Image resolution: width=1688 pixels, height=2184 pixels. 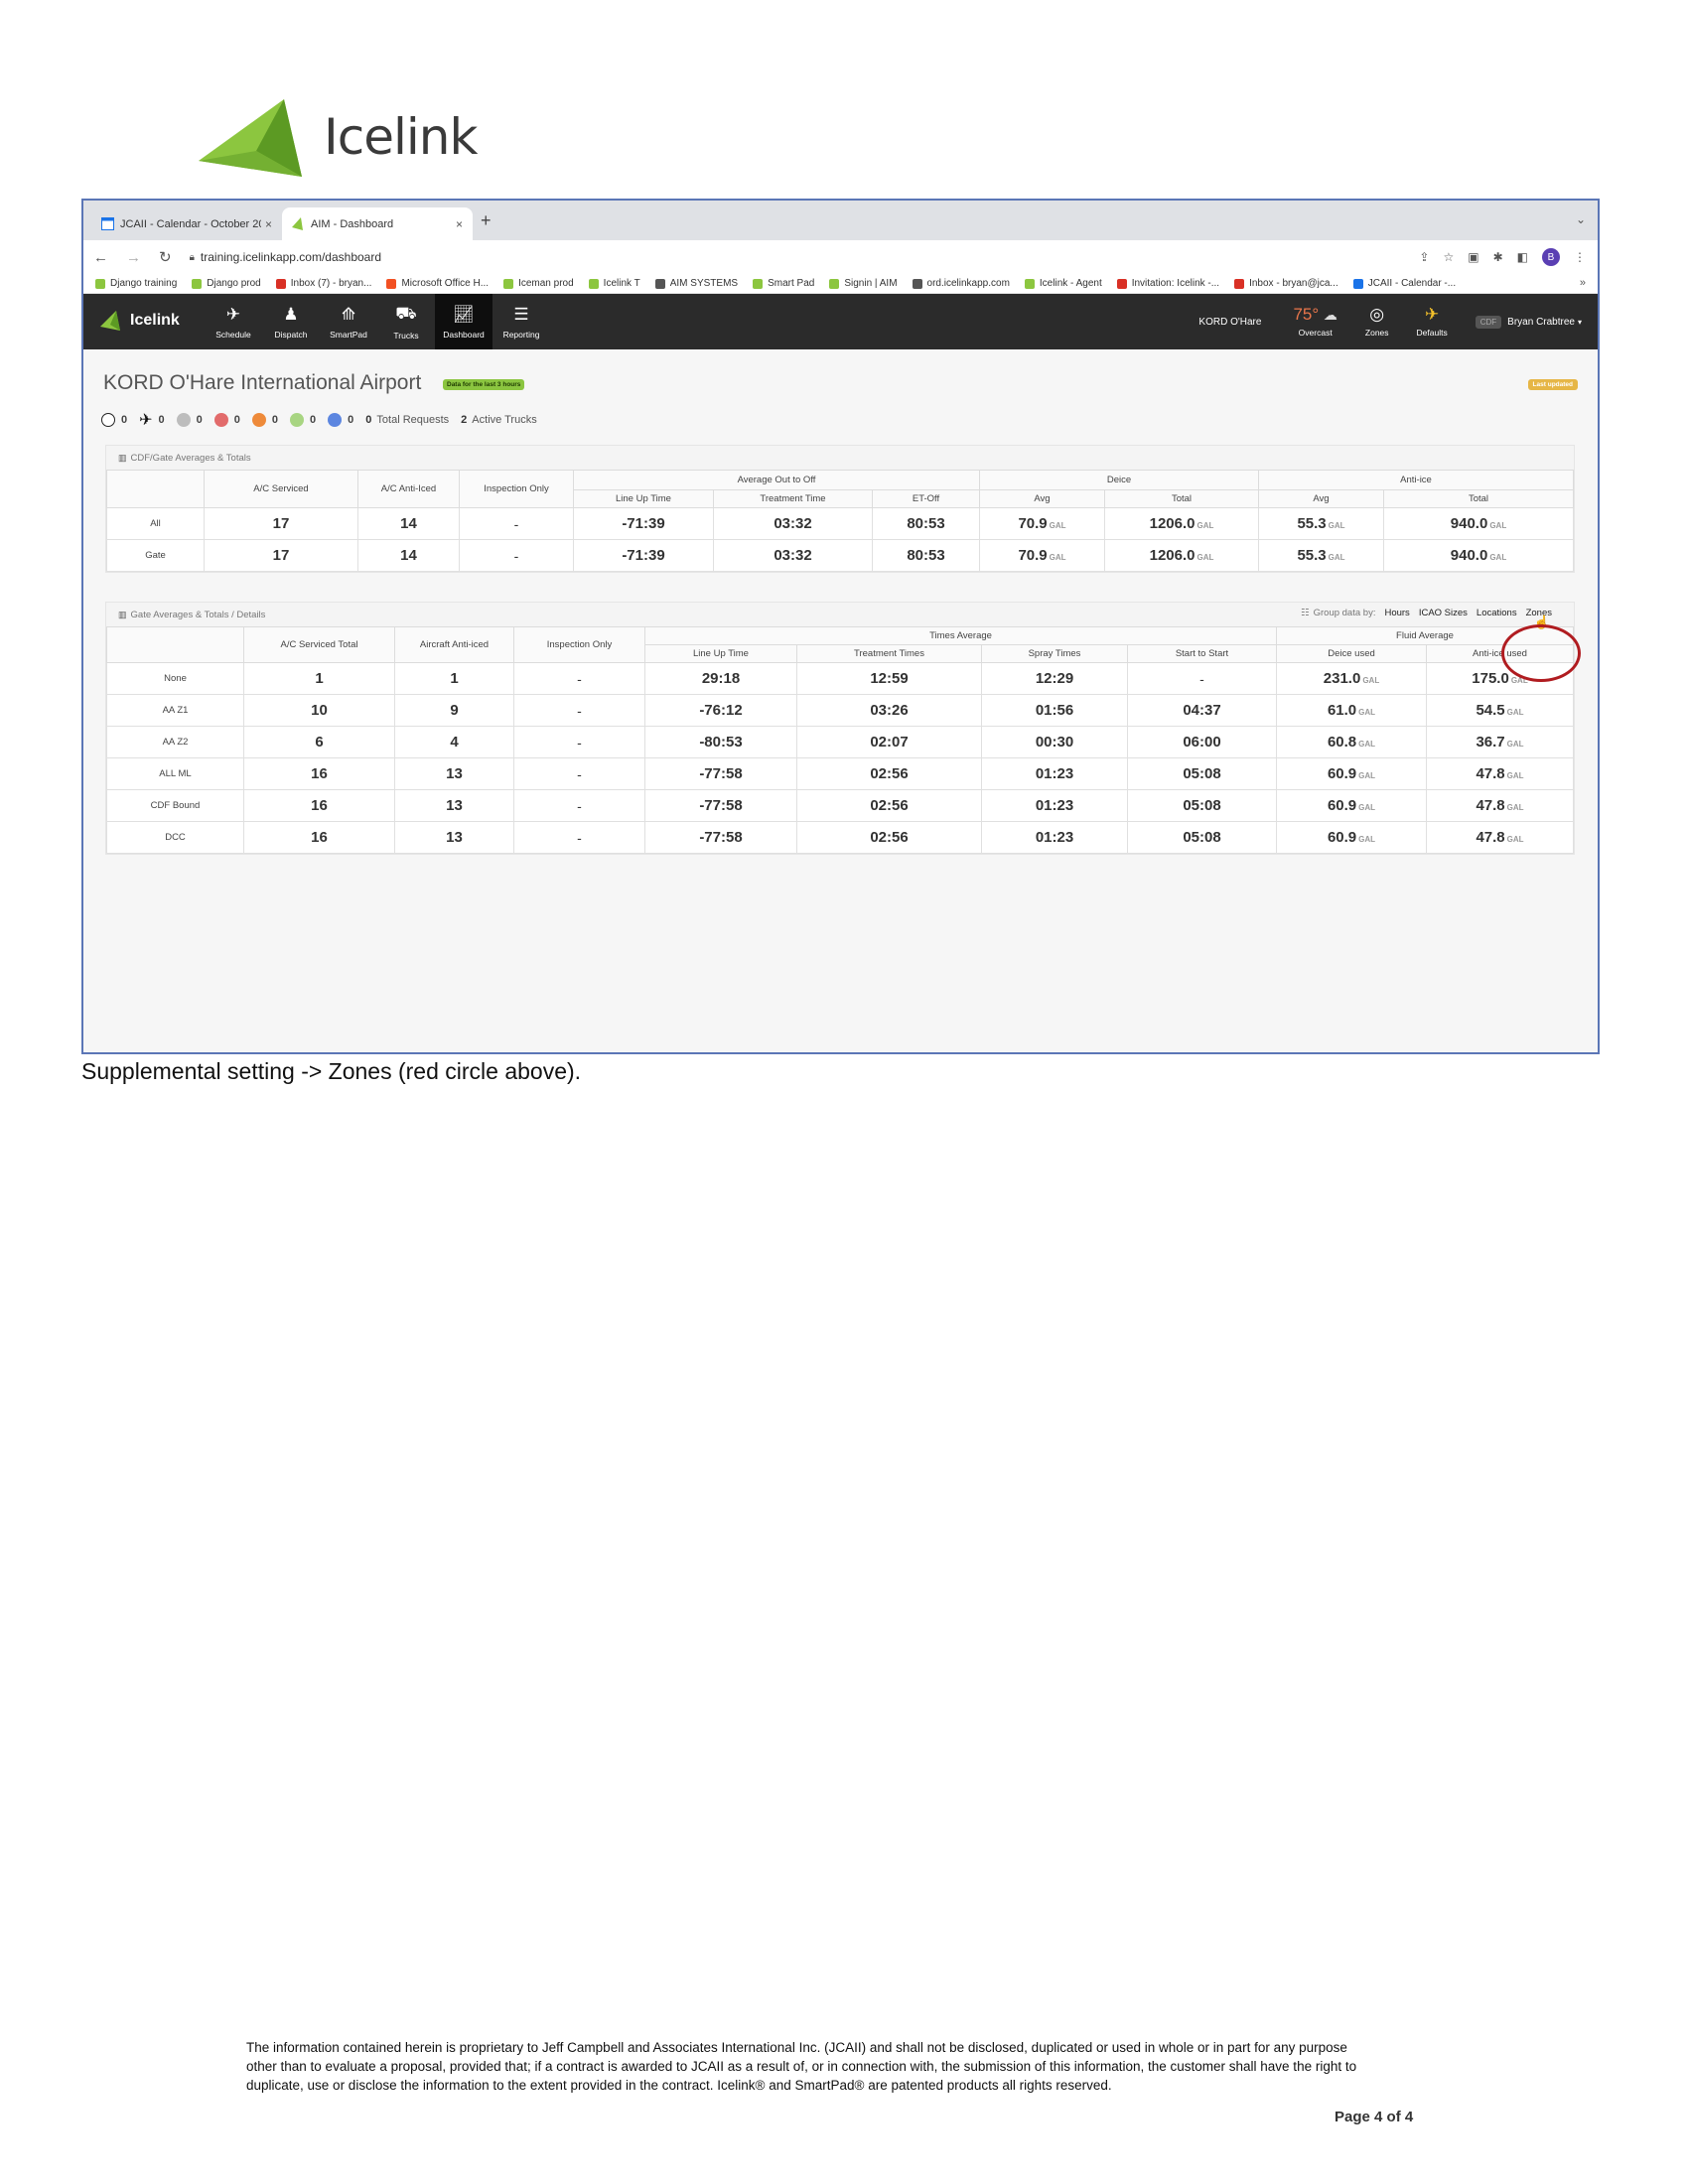 What do you see at coordinates (165, 257) in the screenshot?
I see `reload-icon: ↻` at bounding box center [165, 257].